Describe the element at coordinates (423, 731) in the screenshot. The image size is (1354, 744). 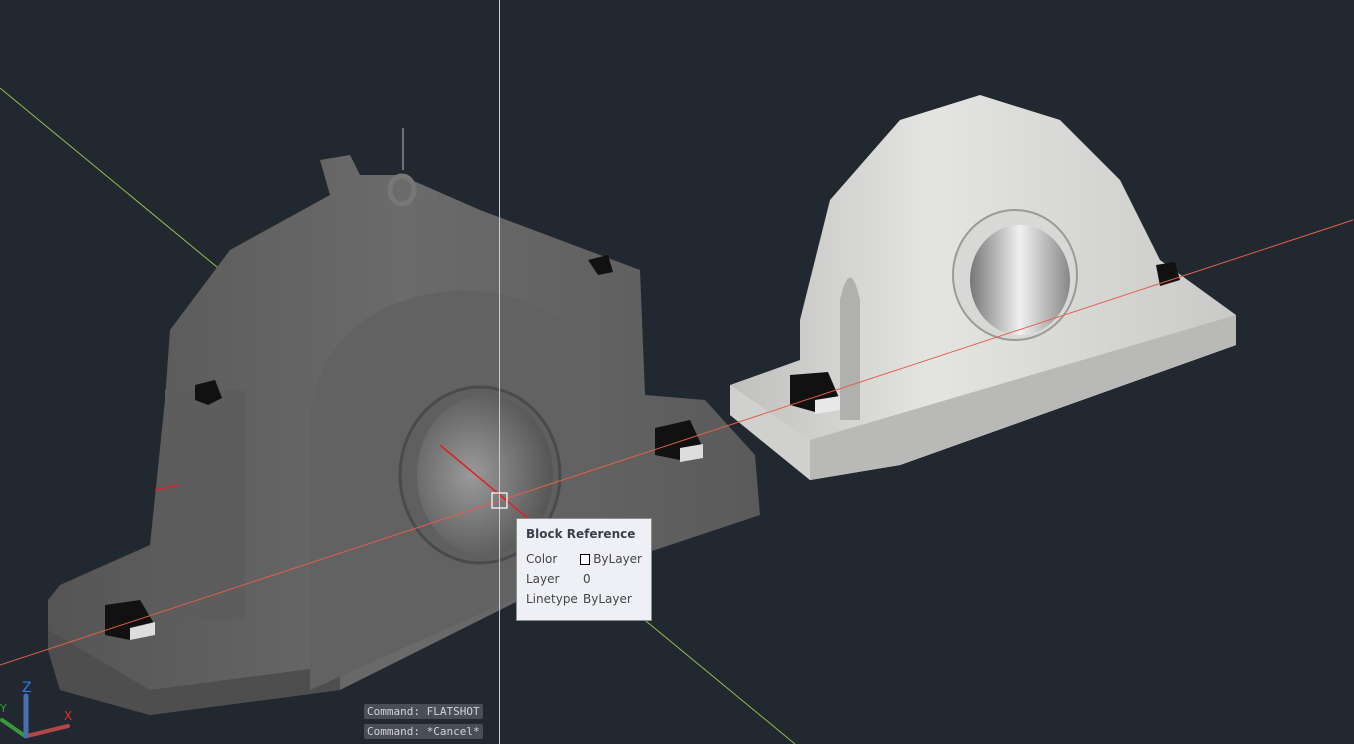
I see `command-history-line: Command: *Cancel*` at that location.